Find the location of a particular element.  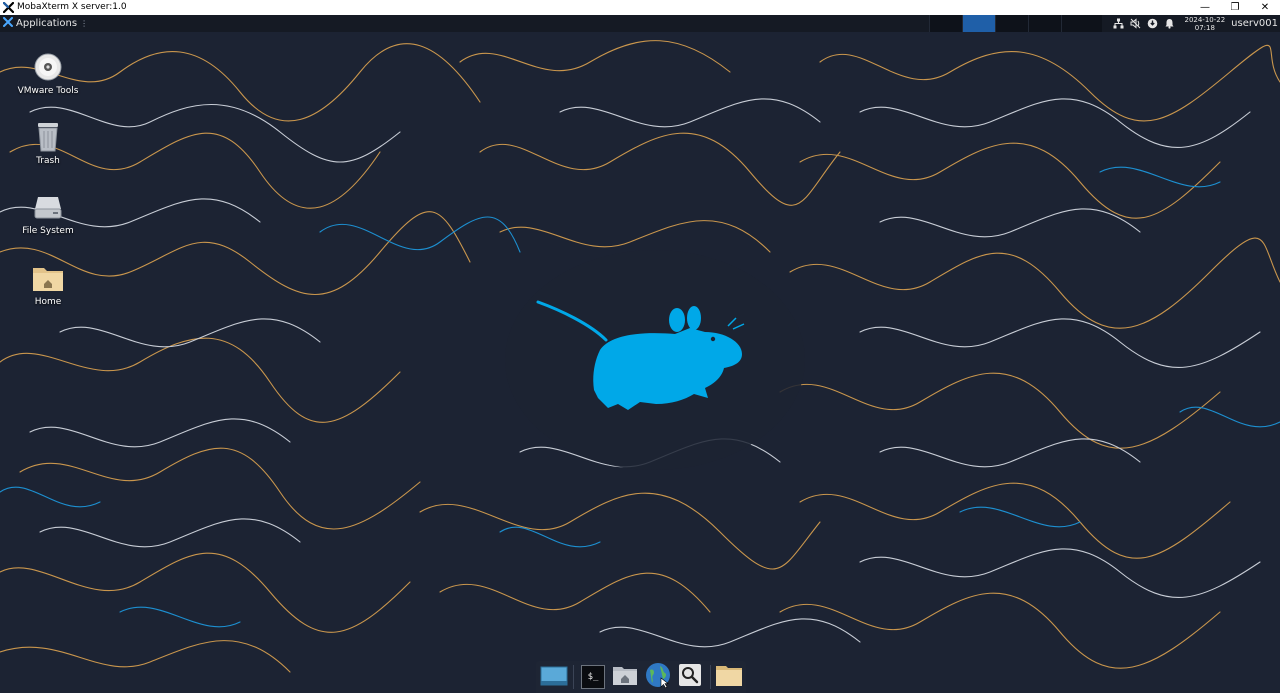

app-finder-search-icon is located at coordinates (690, 677).